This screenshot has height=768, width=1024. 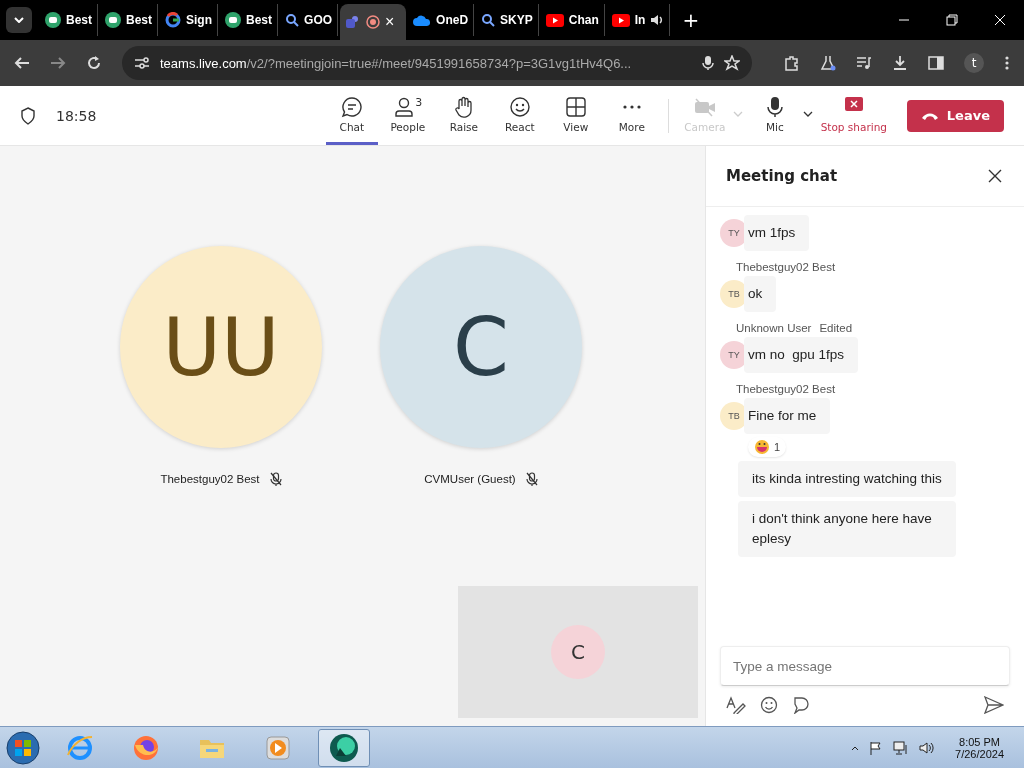 What do you see at coordinates (94, 63) in the screenshot?
I see `reload-icon` at bounding box center [94, 63].